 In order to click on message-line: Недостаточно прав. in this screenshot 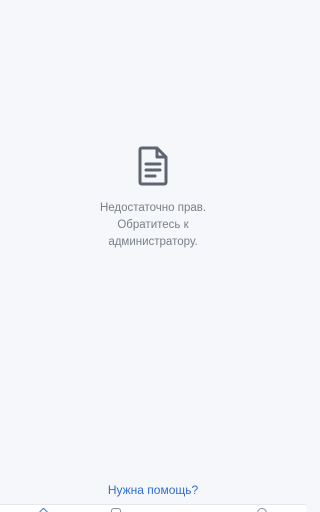, I will do `click(153, 208)`.